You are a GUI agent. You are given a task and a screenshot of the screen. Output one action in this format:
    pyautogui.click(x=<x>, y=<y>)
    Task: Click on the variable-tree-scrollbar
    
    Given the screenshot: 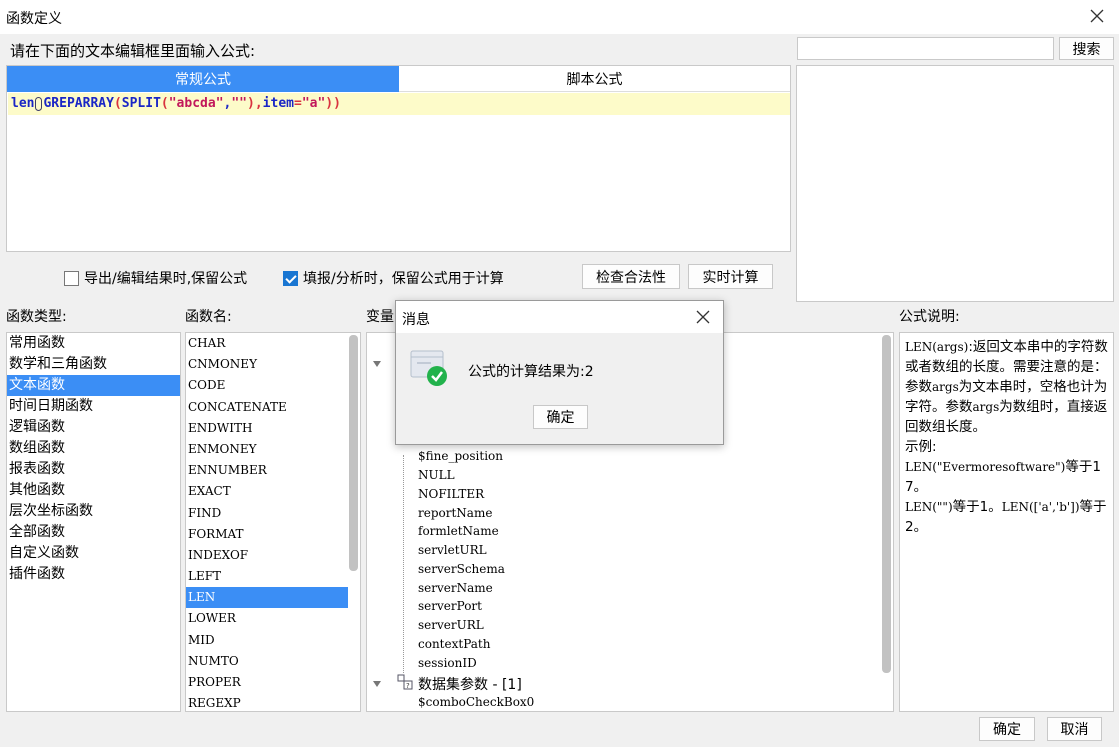 What is the action you would take?
    pyautogui.click(x=886, y=504)
    